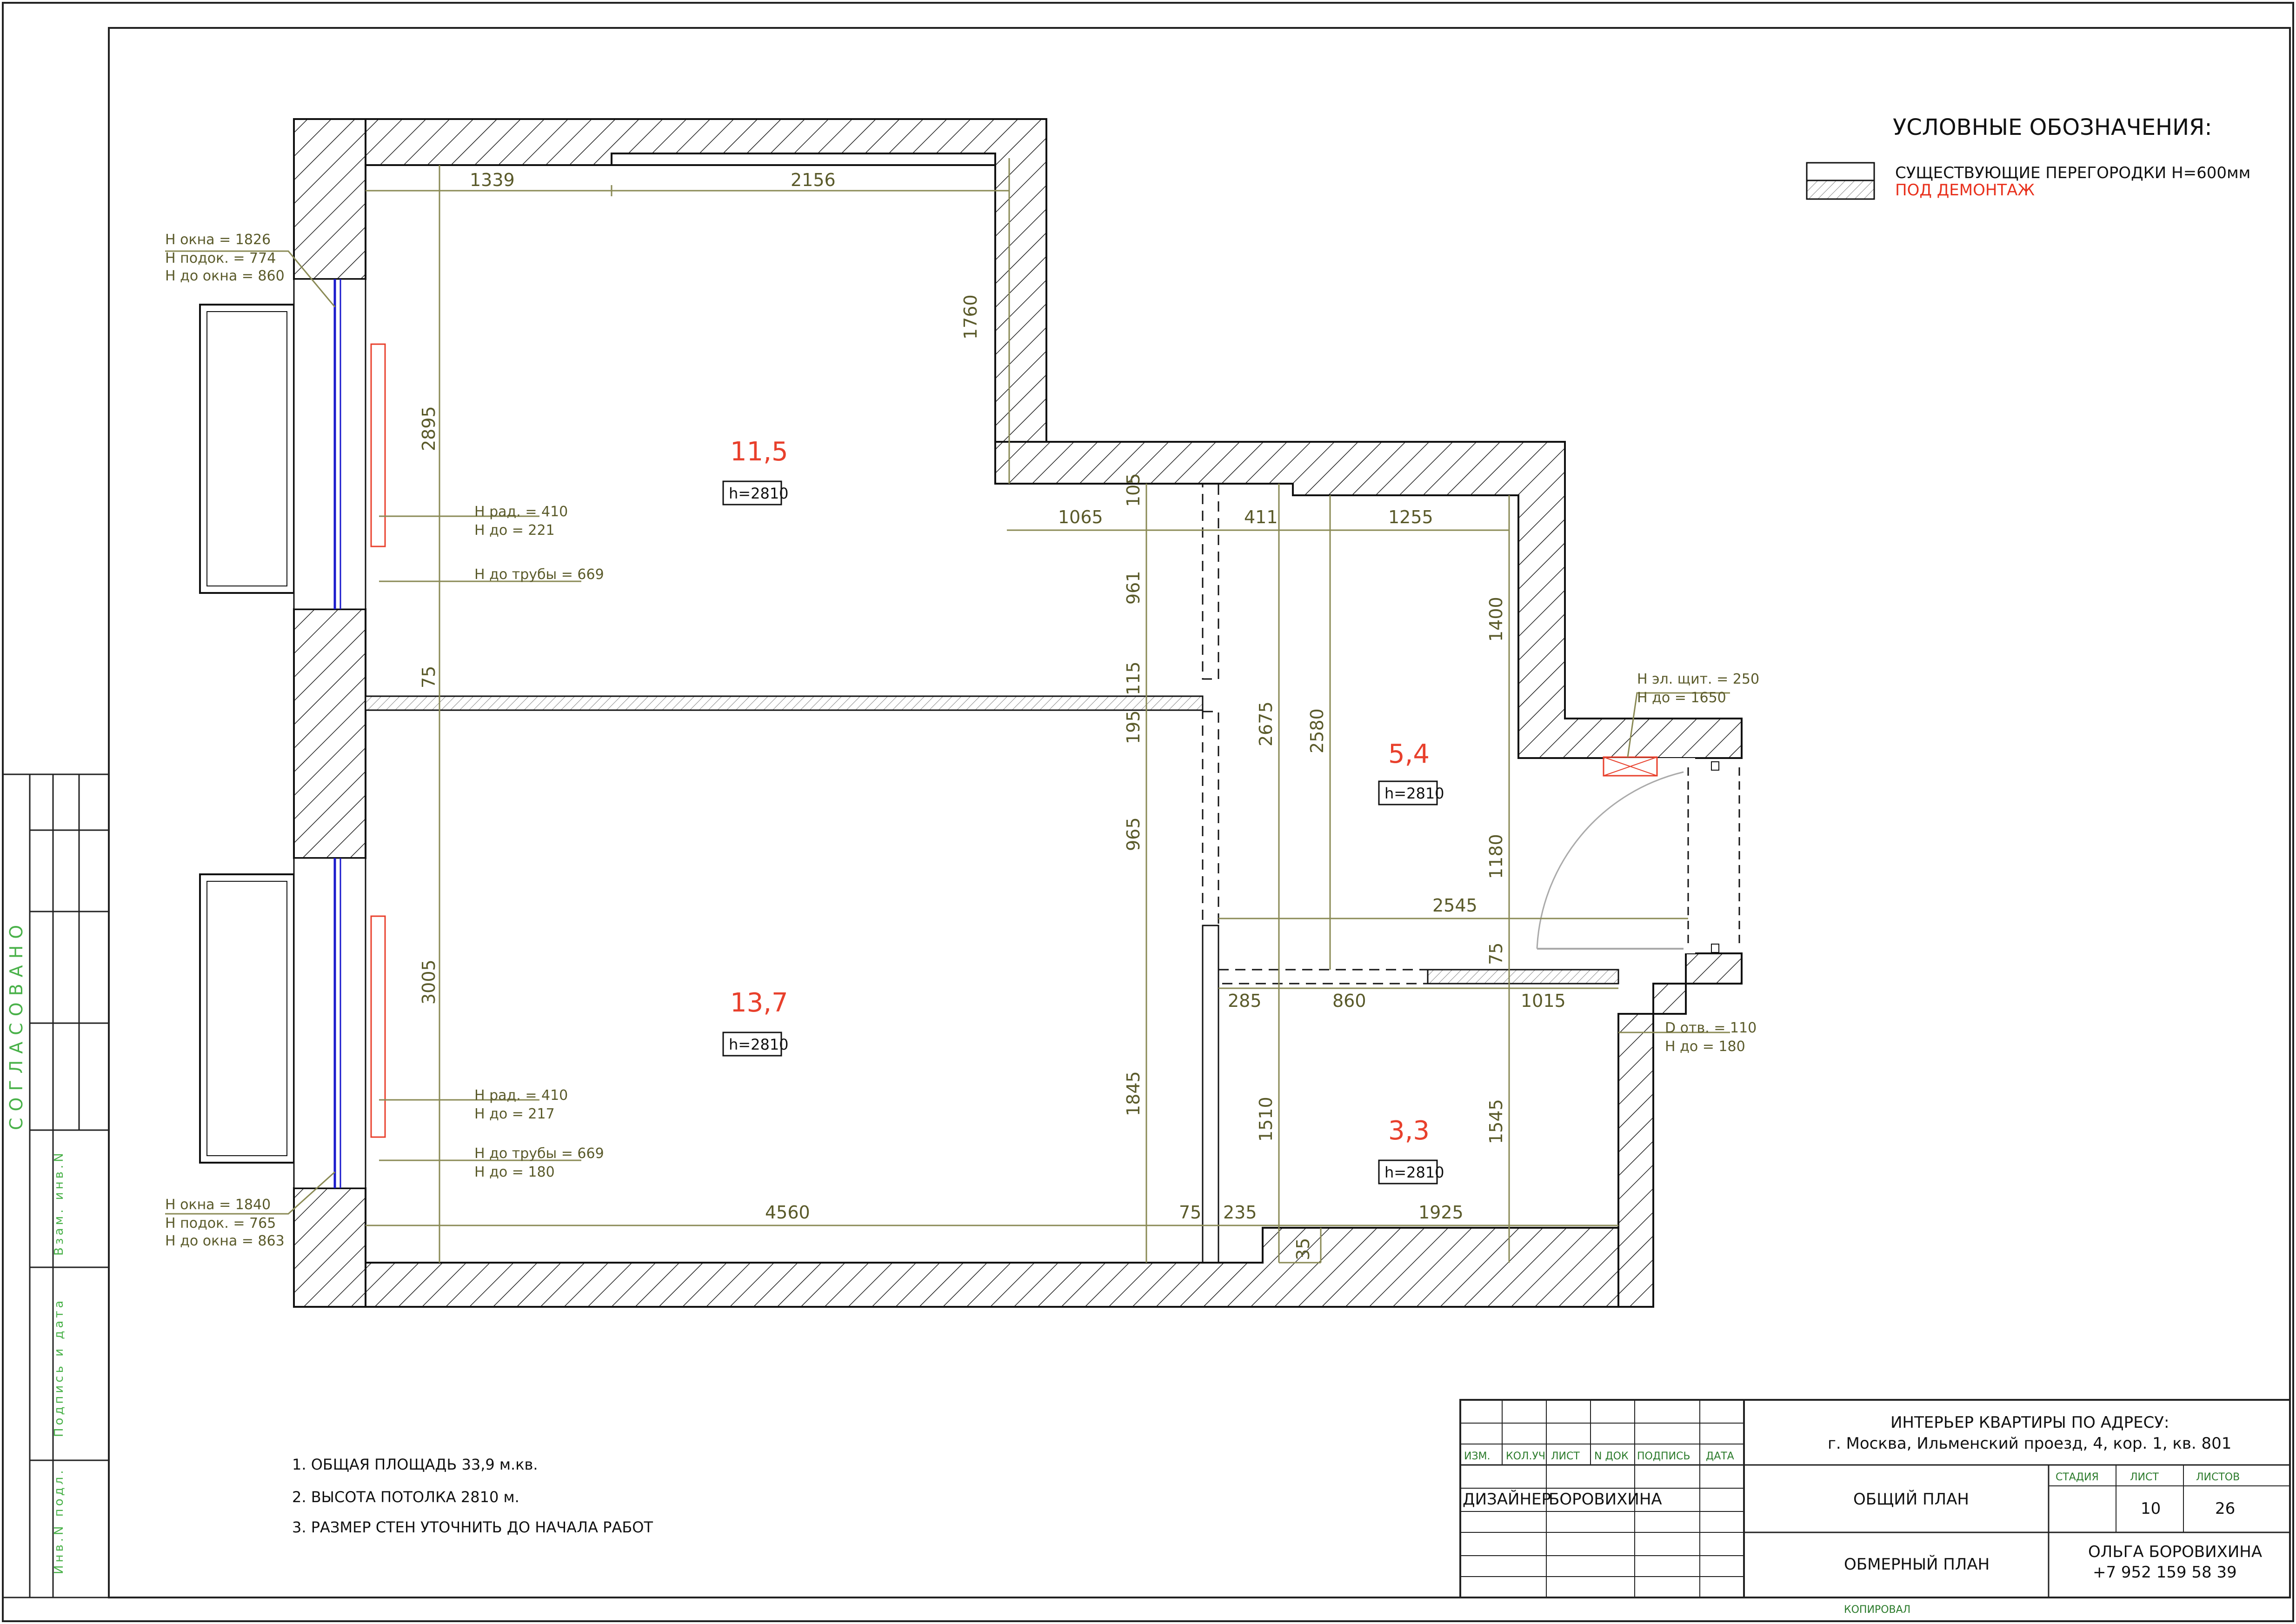  I want to click on stamp-replace: Взам. инв.N, so click(59, 1203).